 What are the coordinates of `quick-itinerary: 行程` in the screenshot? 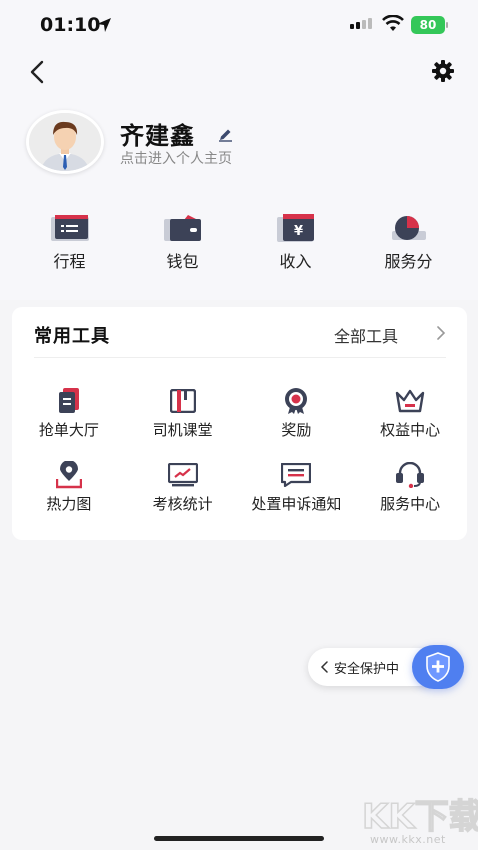 It's located at (69, 247).